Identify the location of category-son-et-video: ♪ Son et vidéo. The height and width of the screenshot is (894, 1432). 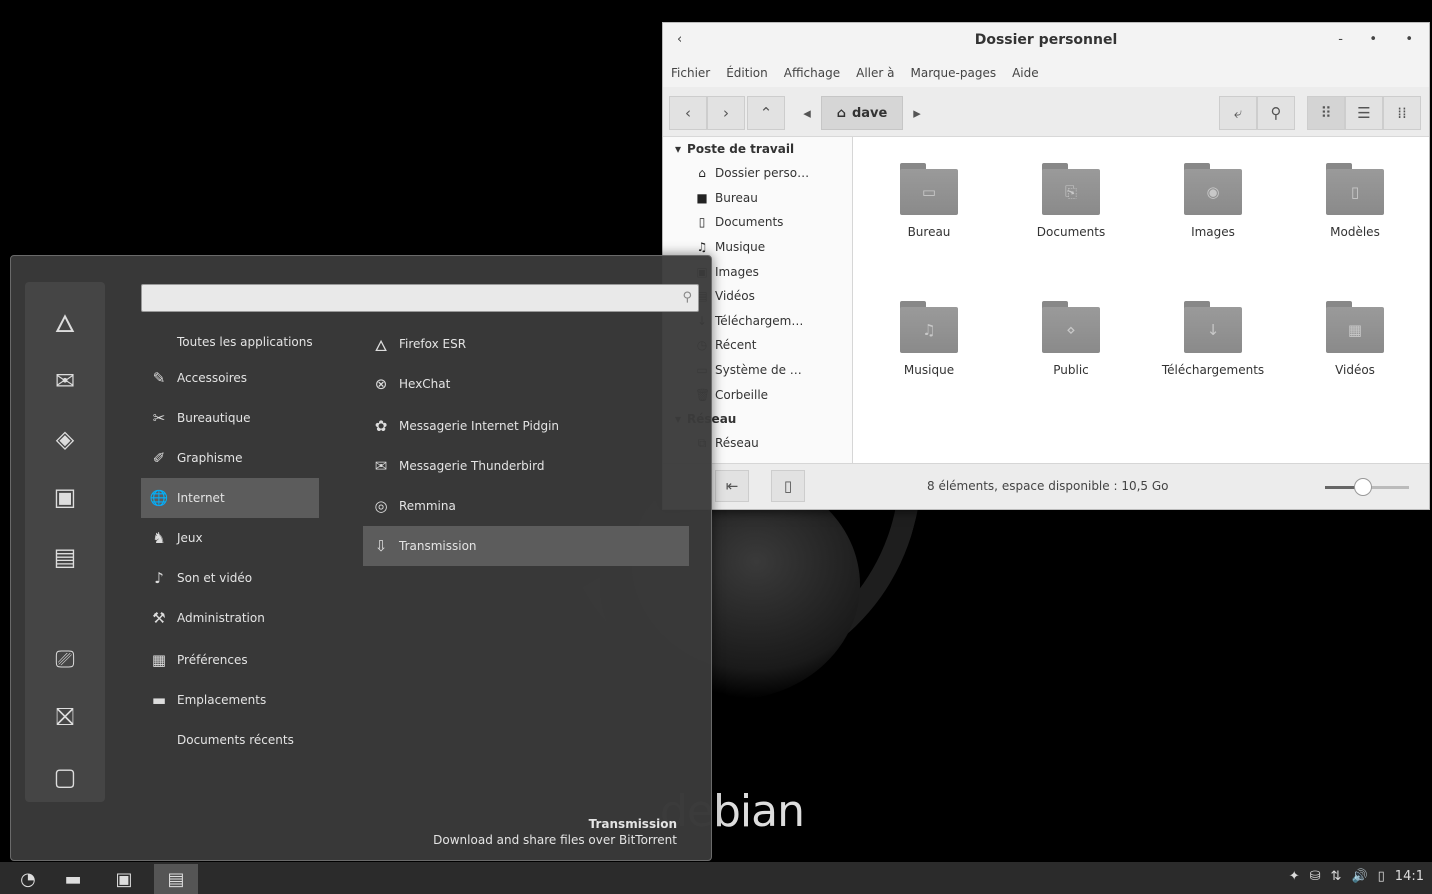
(230, 578).